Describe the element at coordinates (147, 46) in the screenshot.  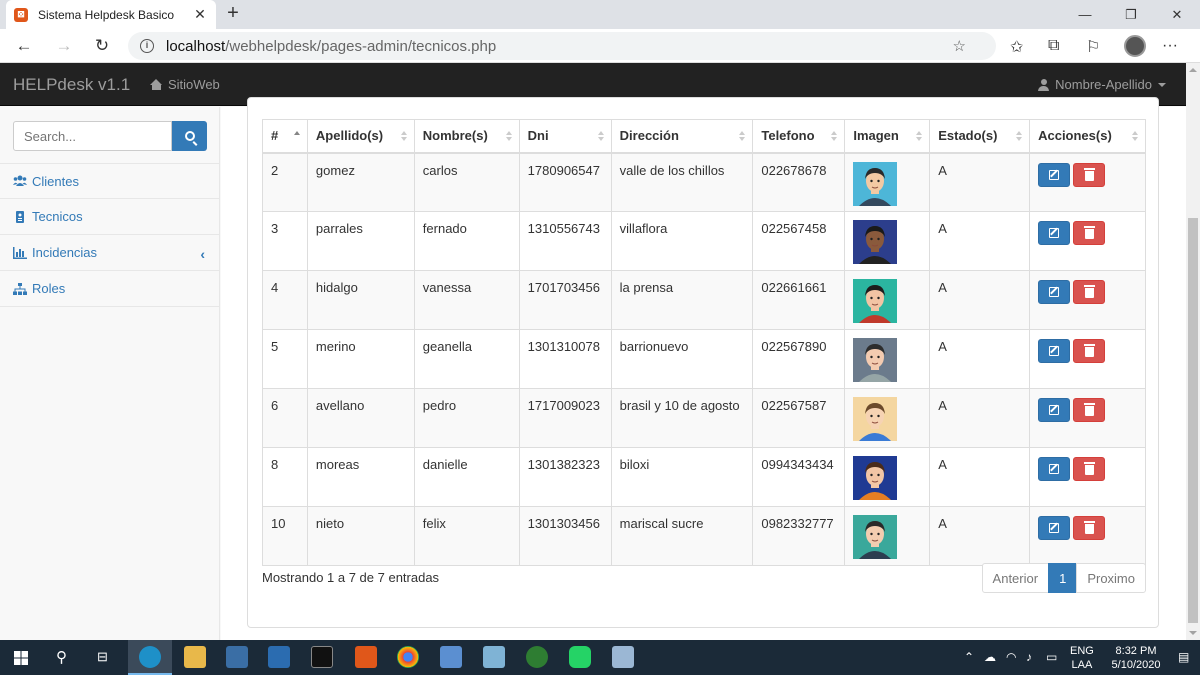
I see `info-icon: i` at that location.